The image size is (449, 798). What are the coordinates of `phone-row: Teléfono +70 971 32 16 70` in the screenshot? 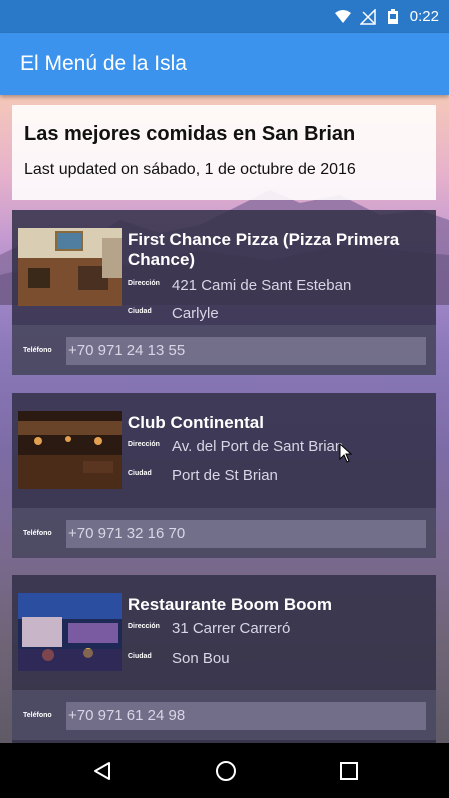 It's located at (224, 533).